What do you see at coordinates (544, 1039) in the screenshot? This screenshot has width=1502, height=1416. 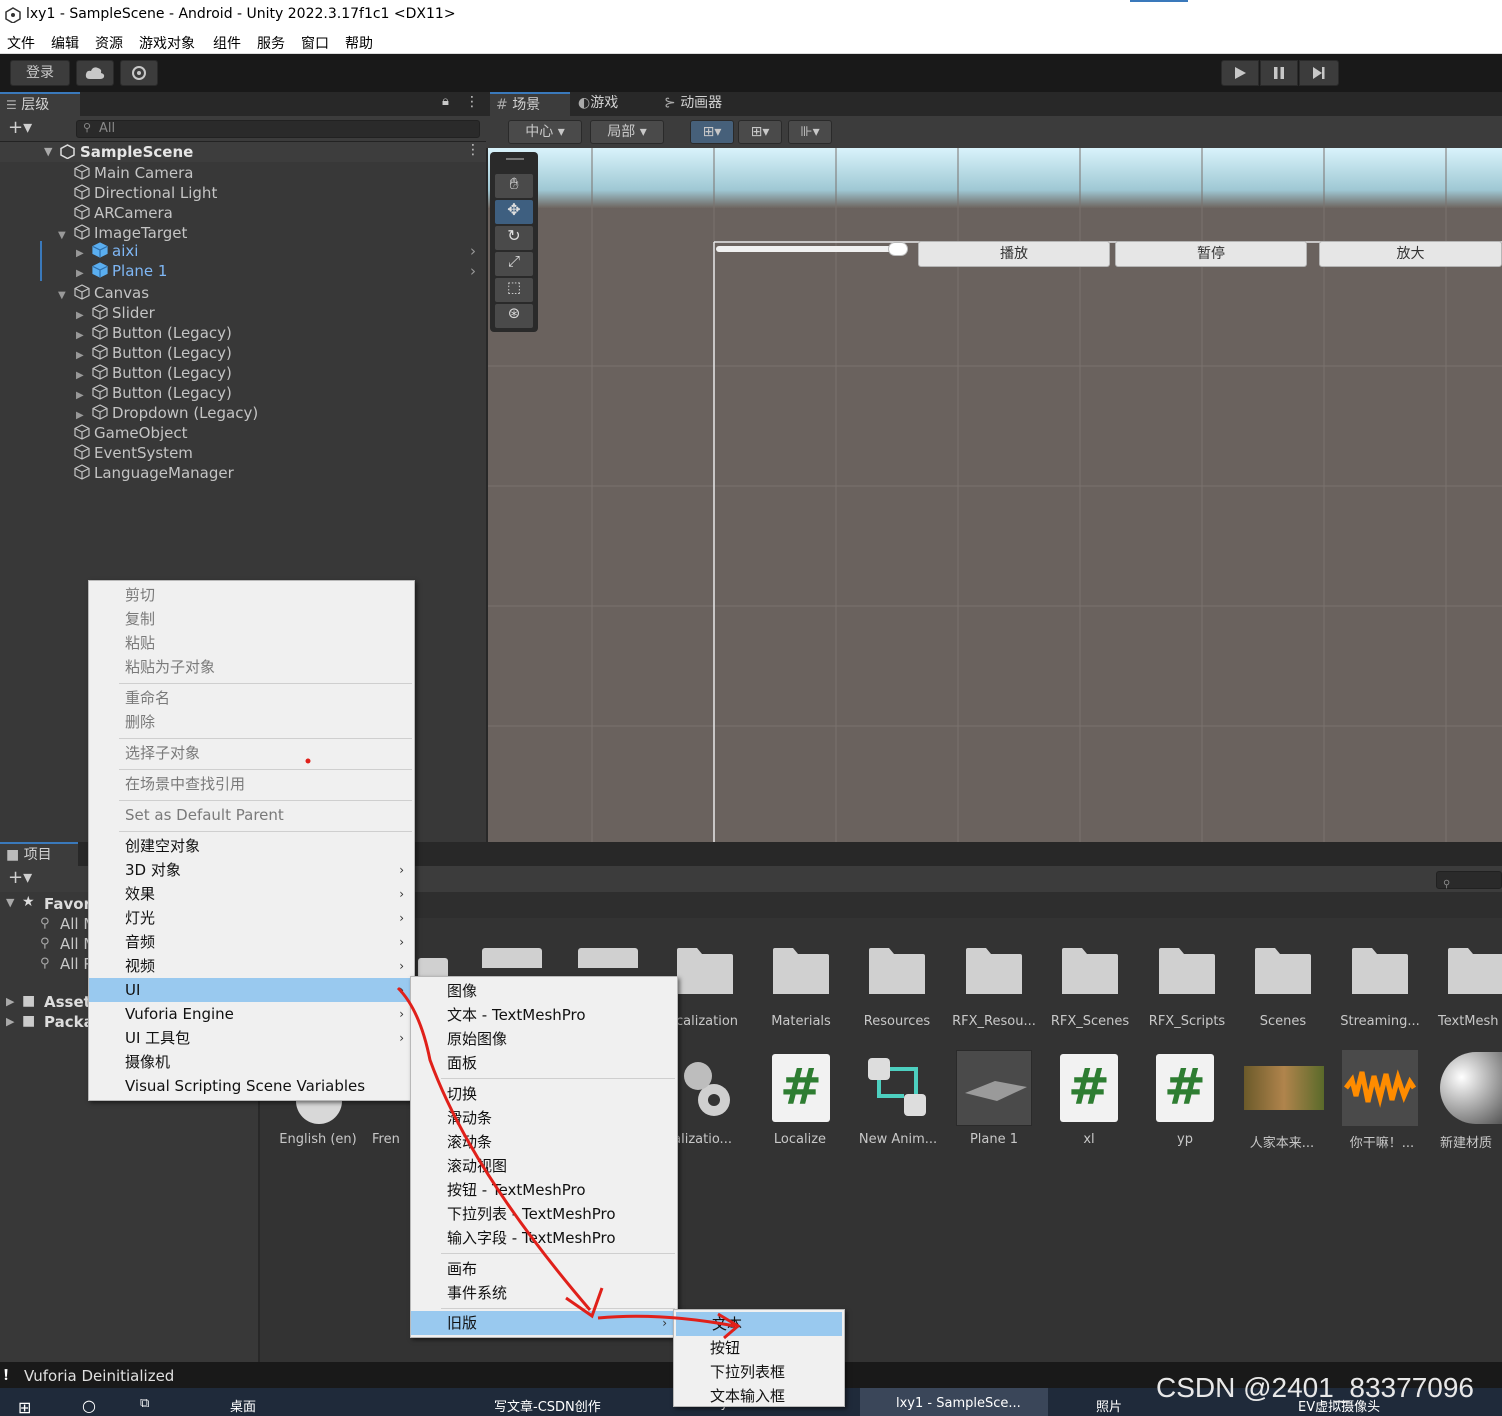 I see `ui-raw-image: 原始图像` at bounding box center [544, 1039].